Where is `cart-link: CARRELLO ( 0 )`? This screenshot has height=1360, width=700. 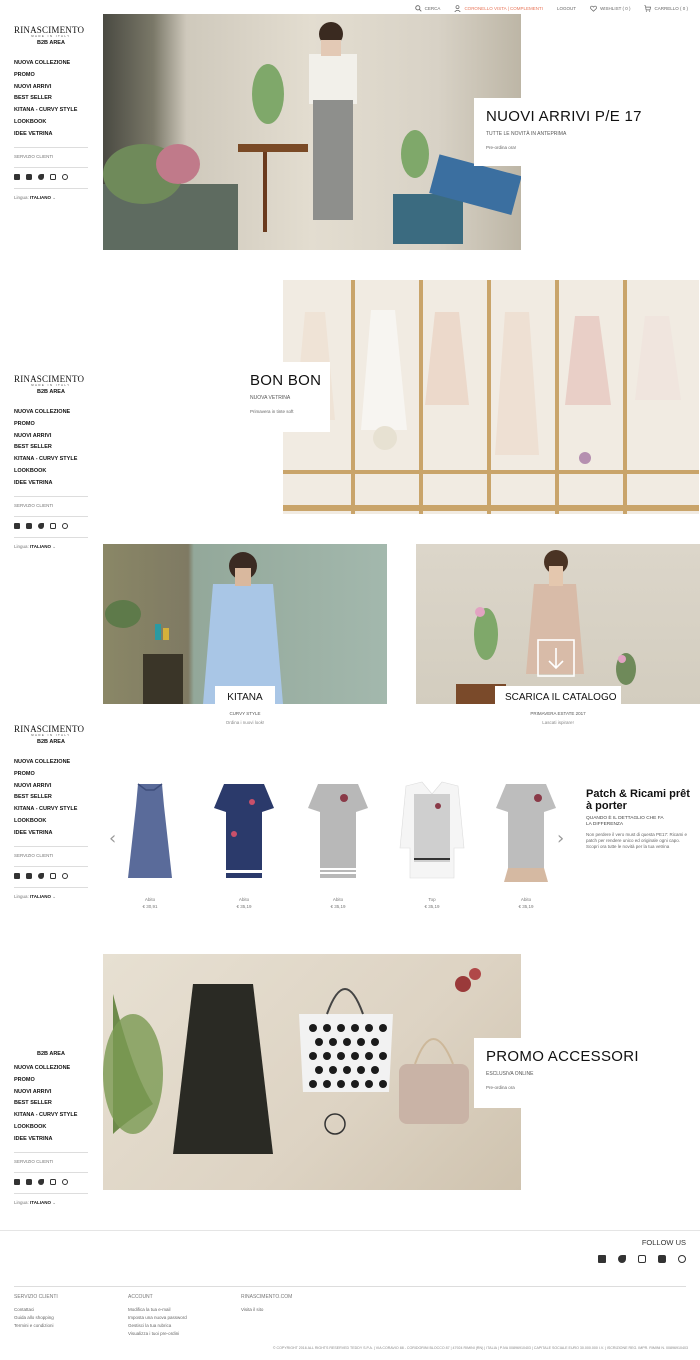
cart-link: CARRELLO ( 0 ) is located at coordinates (666, 8).